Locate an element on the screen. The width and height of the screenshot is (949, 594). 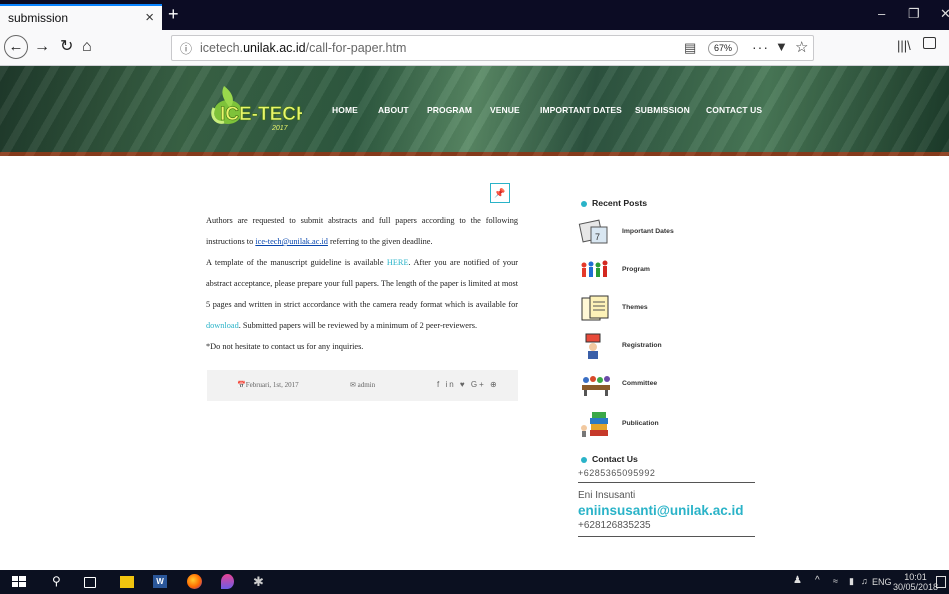
svg-text: 7 is located at coordinates (597, 237).